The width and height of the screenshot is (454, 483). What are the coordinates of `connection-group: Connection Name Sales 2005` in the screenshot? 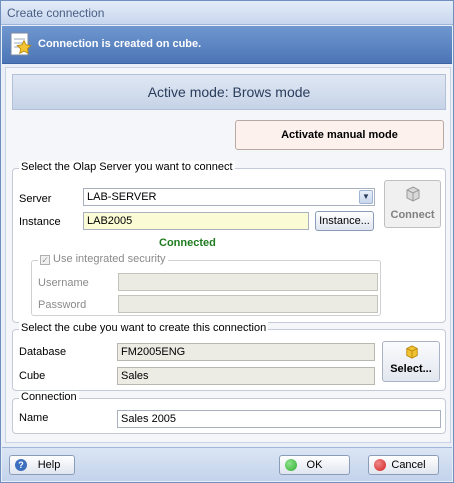 It's located at (229, 412).